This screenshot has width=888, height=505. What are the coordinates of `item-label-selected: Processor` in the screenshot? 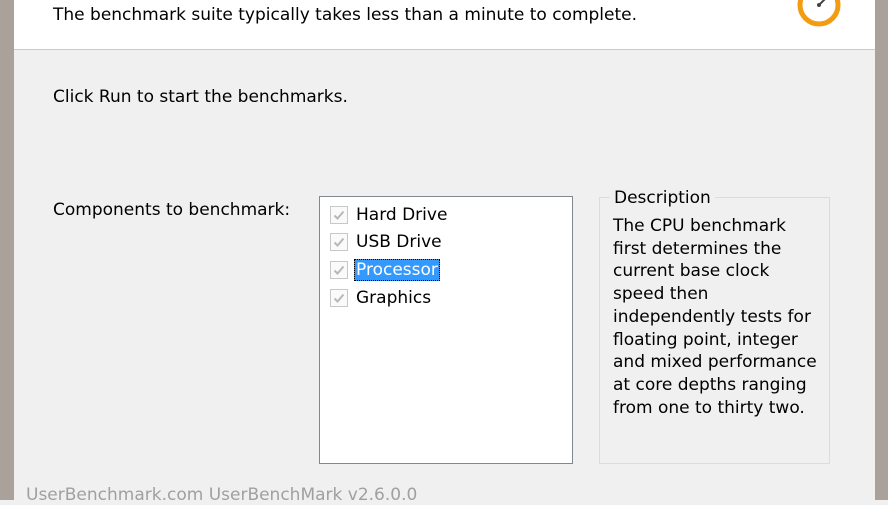 It's located at (397, 270).